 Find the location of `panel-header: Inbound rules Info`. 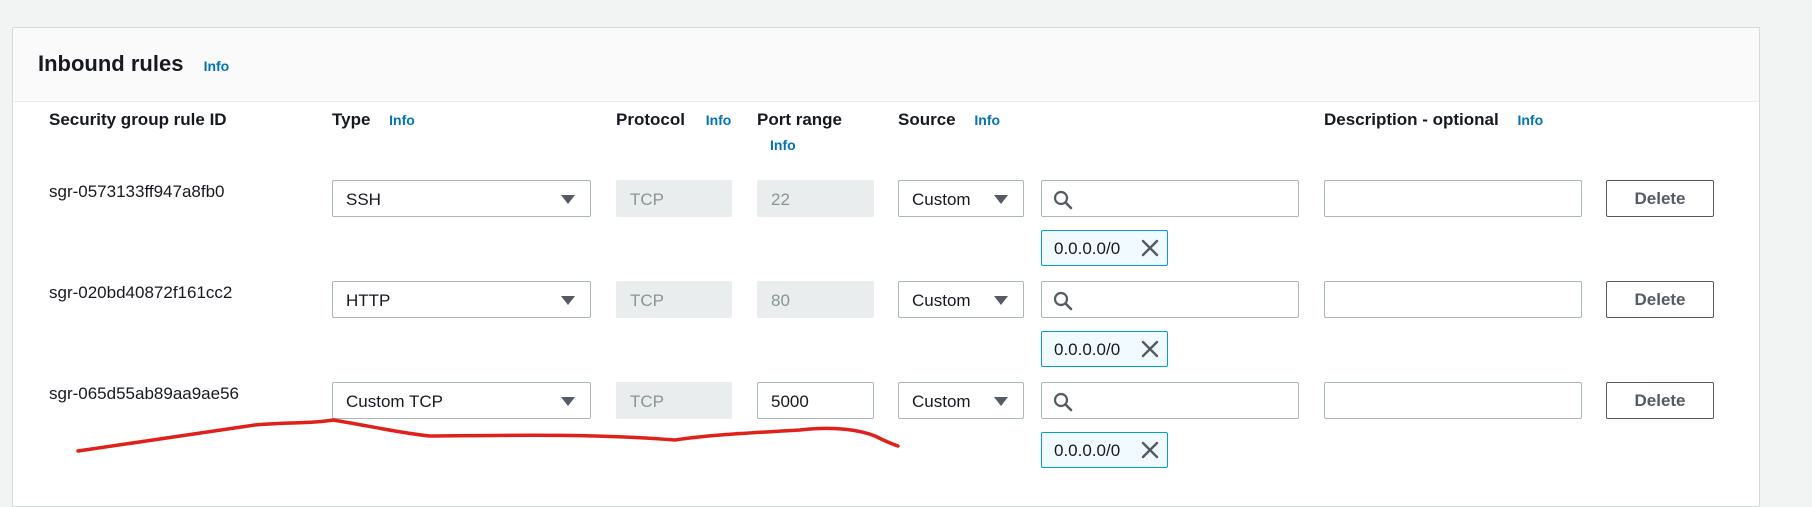

panel-header: Inbound rules Info is located at coordinates (886, 65).